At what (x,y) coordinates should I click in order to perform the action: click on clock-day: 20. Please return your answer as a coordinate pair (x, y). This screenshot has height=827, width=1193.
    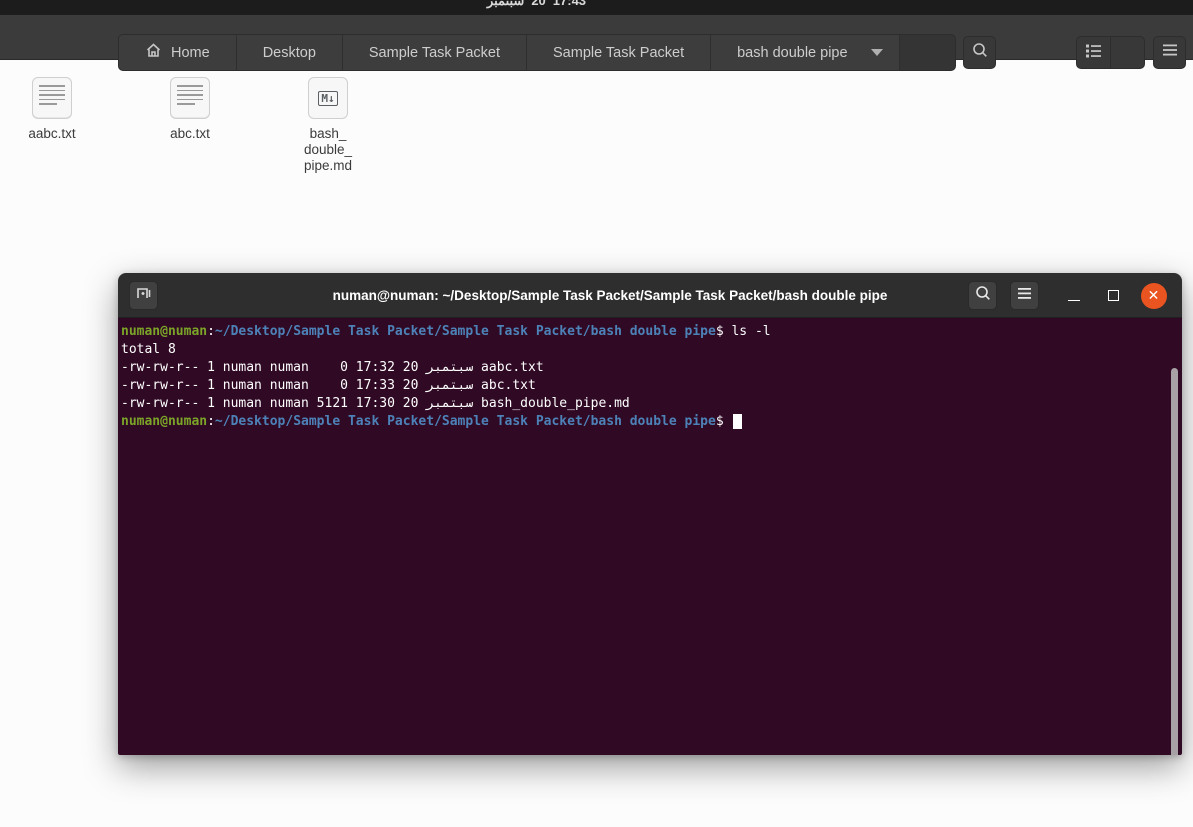
    Looking at the image, I should click on (538, 4).